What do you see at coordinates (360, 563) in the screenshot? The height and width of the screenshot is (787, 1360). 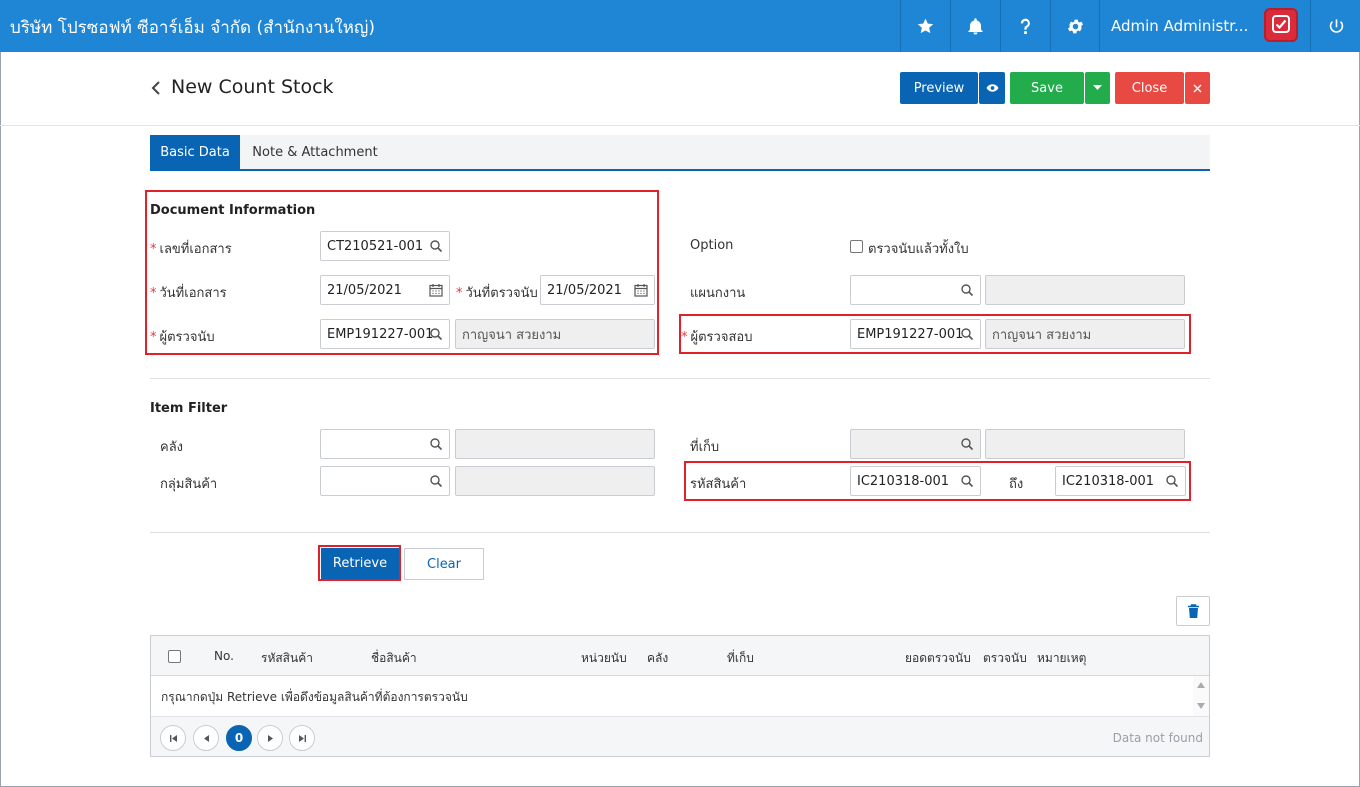 I see `retrieve-button: Retrieve` at bounding box center [360, 563].